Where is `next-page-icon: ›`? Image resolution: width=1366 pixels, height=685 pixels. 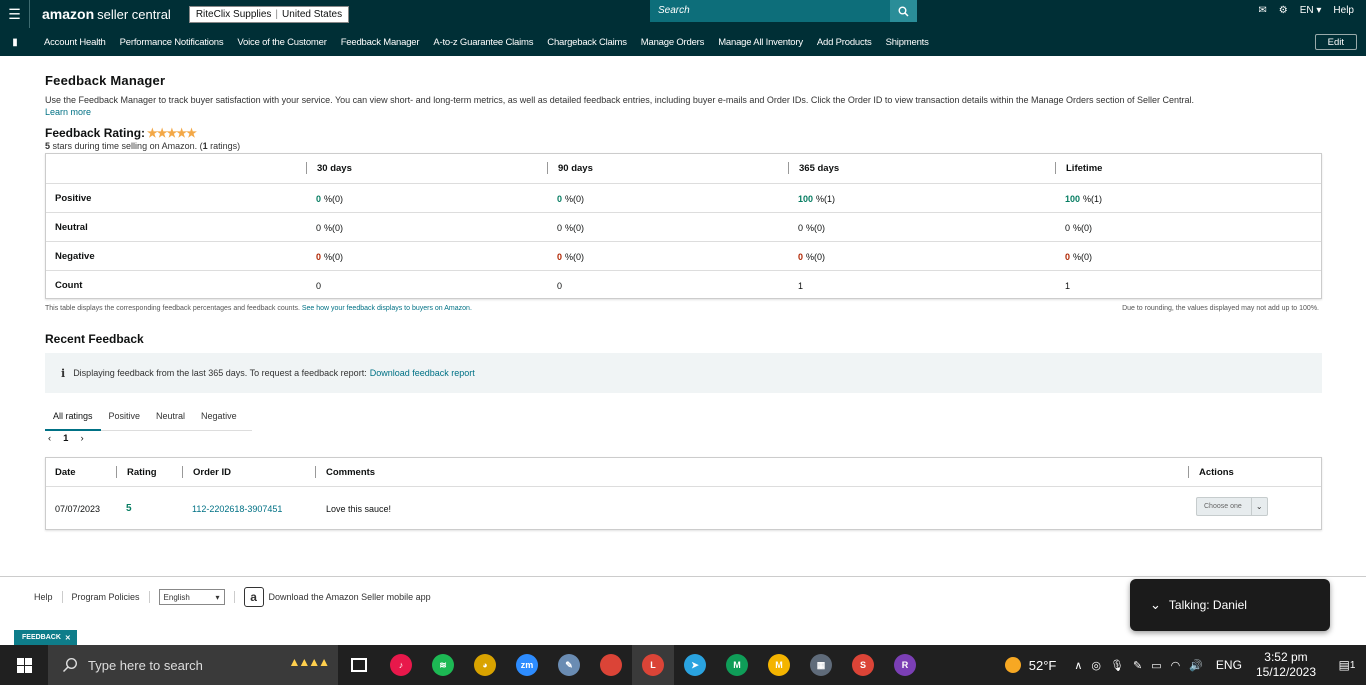 next-page-icon: › is located at coordinates (81, 438).